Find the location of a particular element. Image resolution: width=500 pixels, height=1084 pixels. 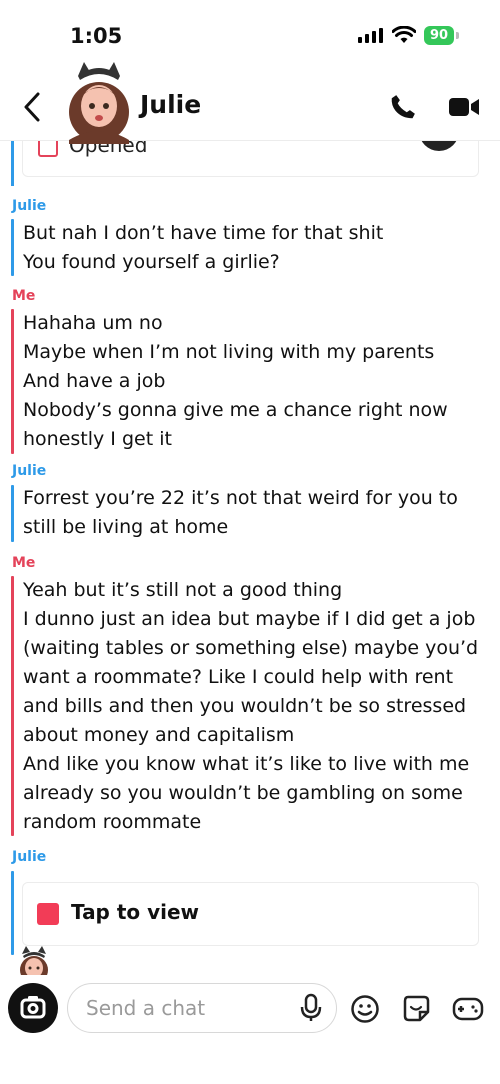

message-text: Hahaha um no is located at coordinates (93, 323).